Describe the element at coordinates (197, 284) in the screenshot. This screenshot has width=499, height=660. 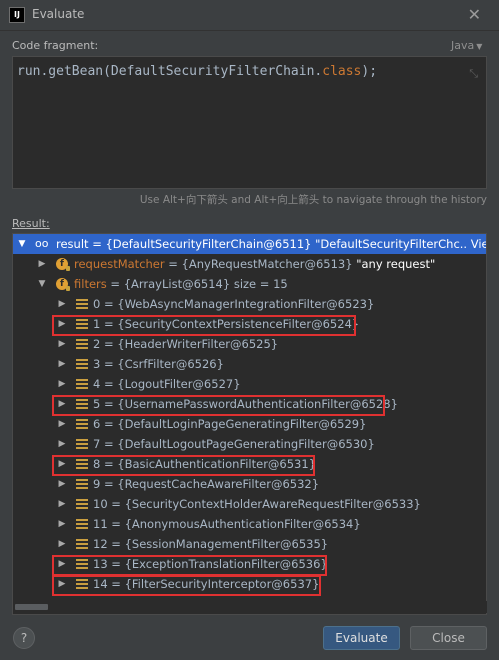
I see `filters-value: = {ArrayList@6514} size = 15` at that location.